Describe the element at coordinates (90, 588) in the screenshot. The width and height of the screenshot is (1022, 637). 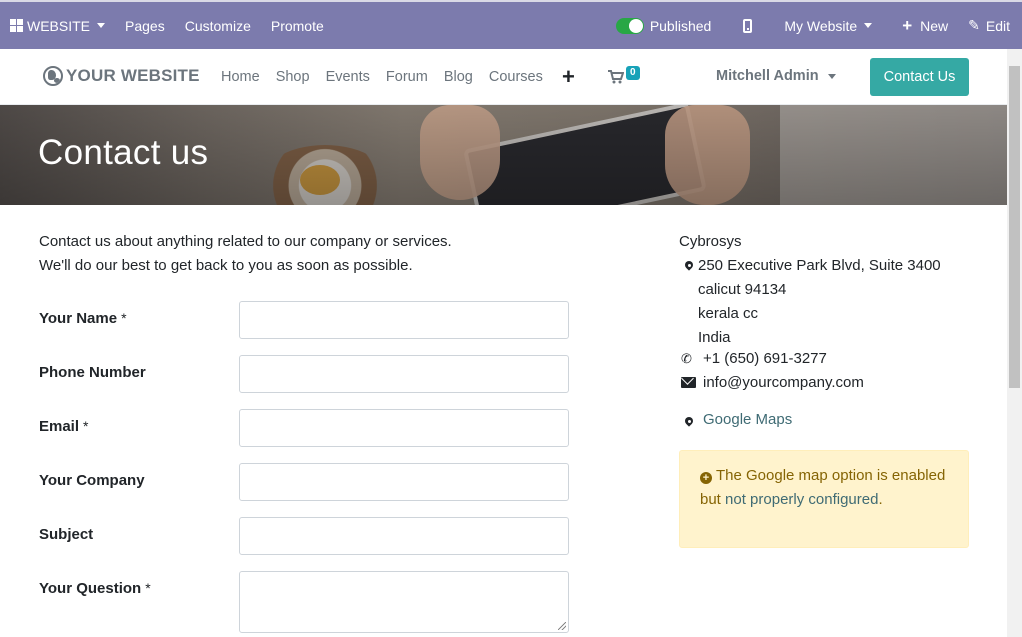
I see `label-text: Your Question` at that location.